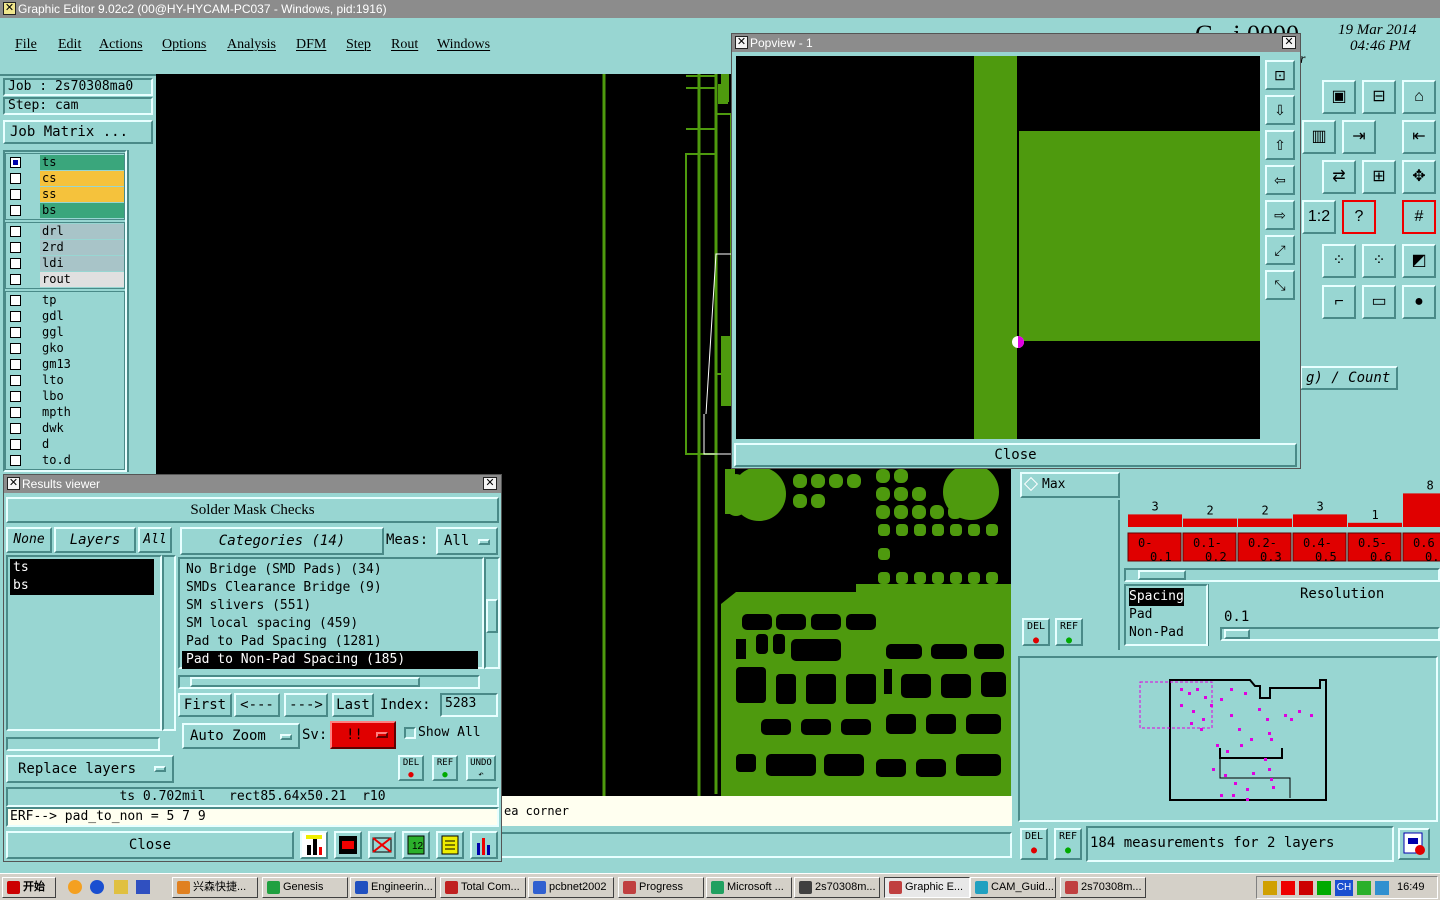  I want to click on popview-tool-right-icon: ⇨, so click(1280, 215).